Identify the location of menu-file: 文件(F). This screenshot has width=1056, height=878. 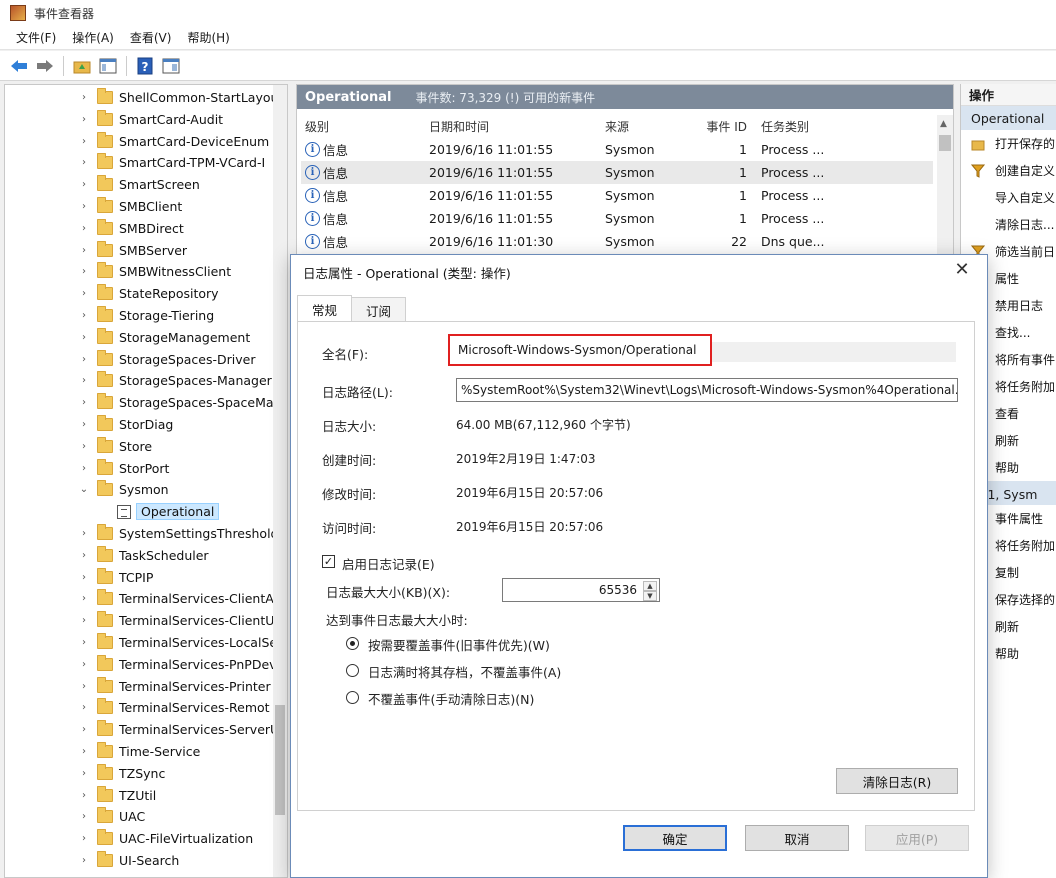
(36, 37).